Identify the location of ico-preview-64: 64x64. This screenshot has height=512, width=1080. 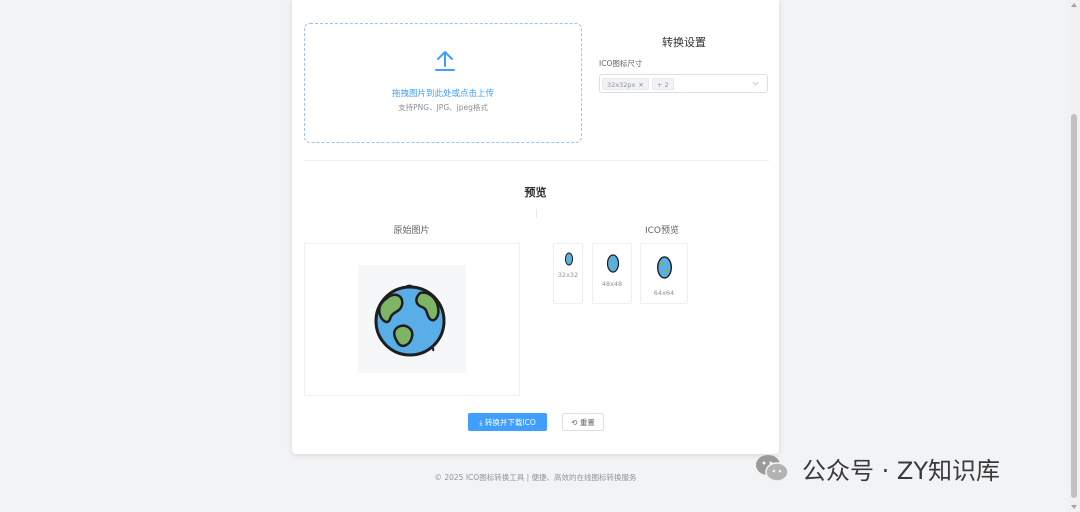
(664, 273).